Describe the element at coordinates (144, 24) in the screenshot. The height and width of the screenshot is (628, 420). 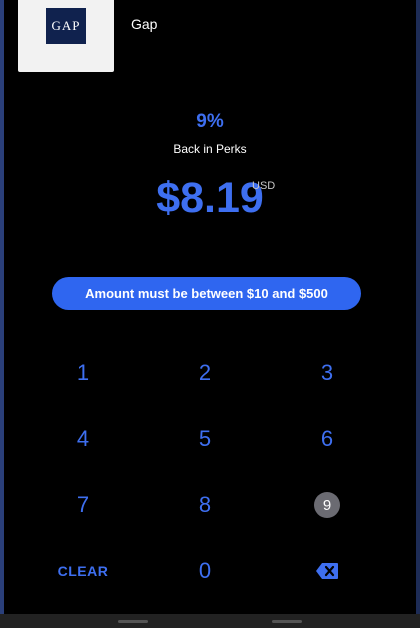
I see `merchant-name: Gap` at that location.